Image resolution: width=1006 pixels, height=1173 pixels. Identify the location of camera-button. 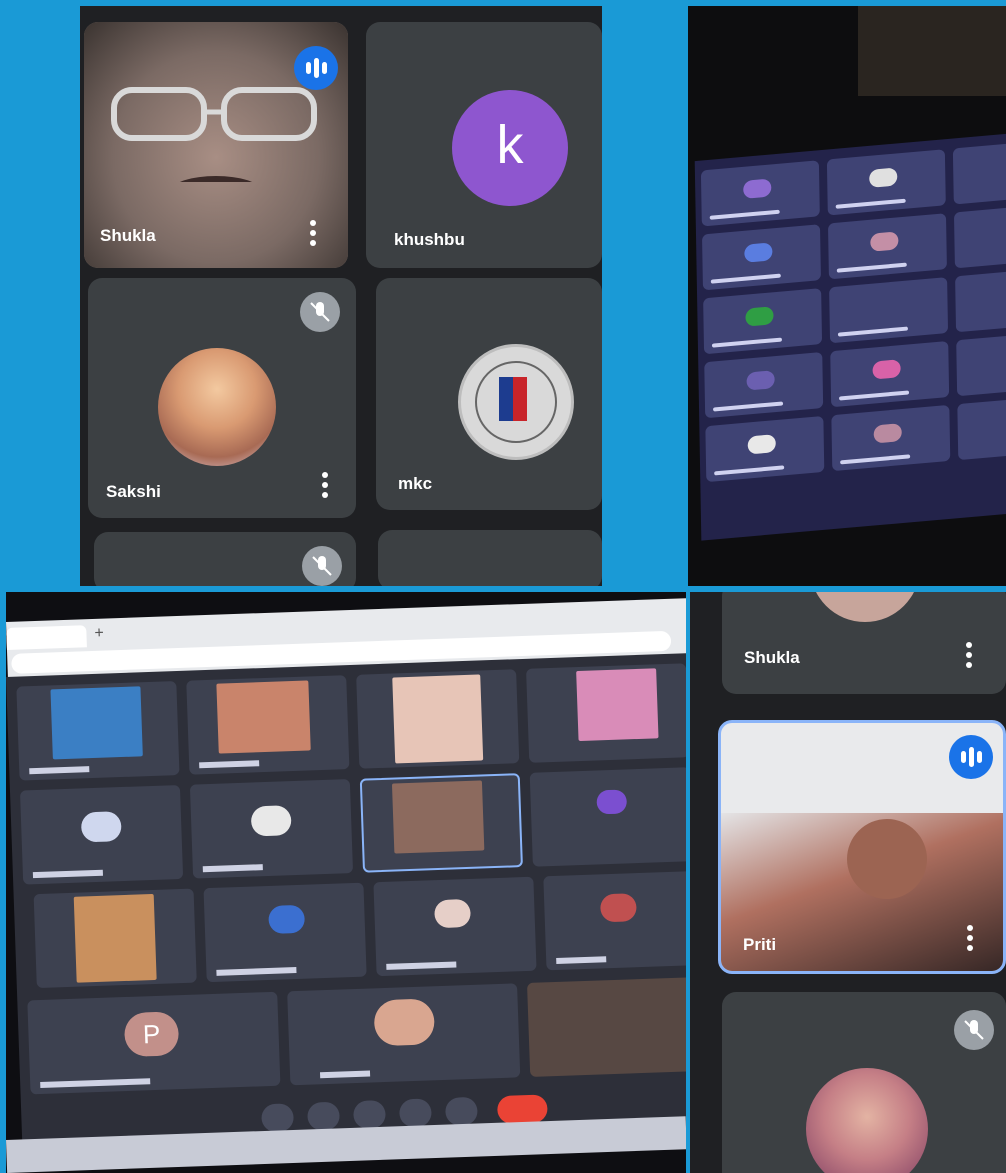
(323, 1116).